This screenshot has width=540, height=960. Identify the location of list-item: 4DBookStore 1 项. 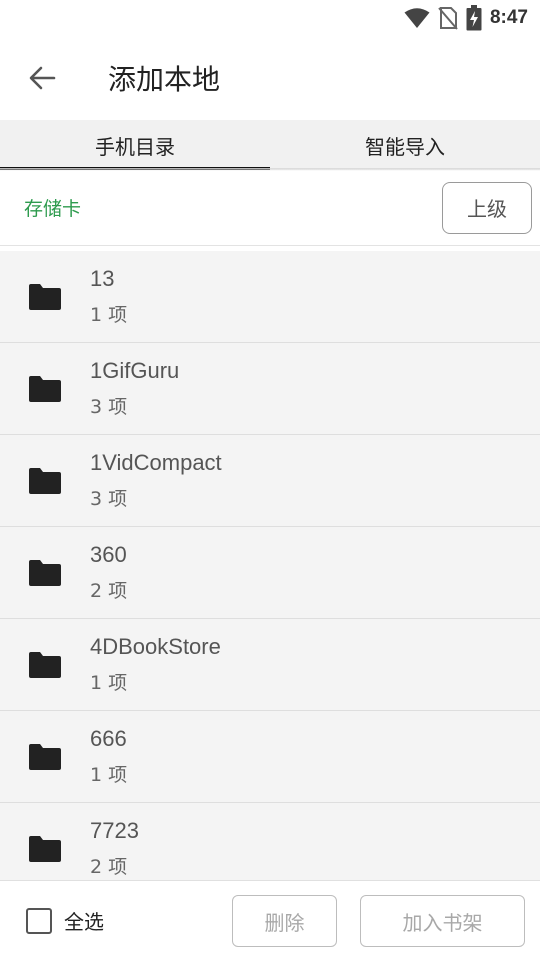
(270, 665).